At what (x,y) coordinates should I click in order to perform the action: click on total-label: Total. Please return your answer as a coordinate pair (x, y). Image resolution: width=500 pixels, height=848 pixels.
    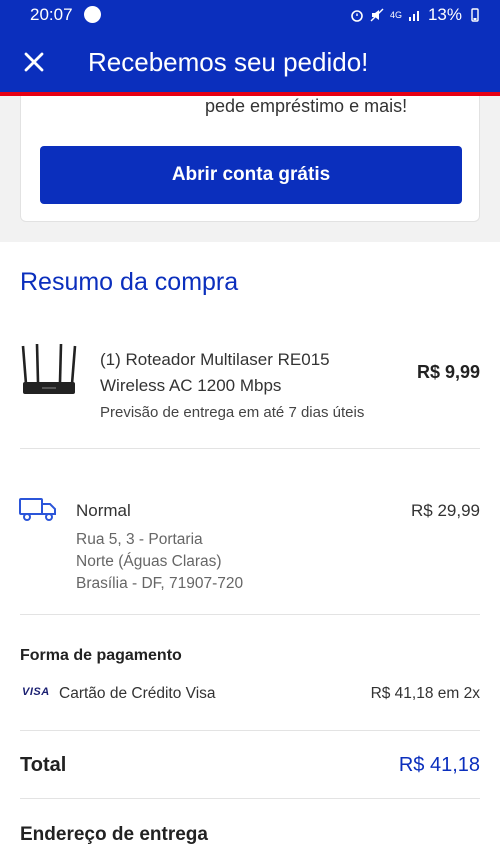
    Looking at the image, I should click on (43, 765).